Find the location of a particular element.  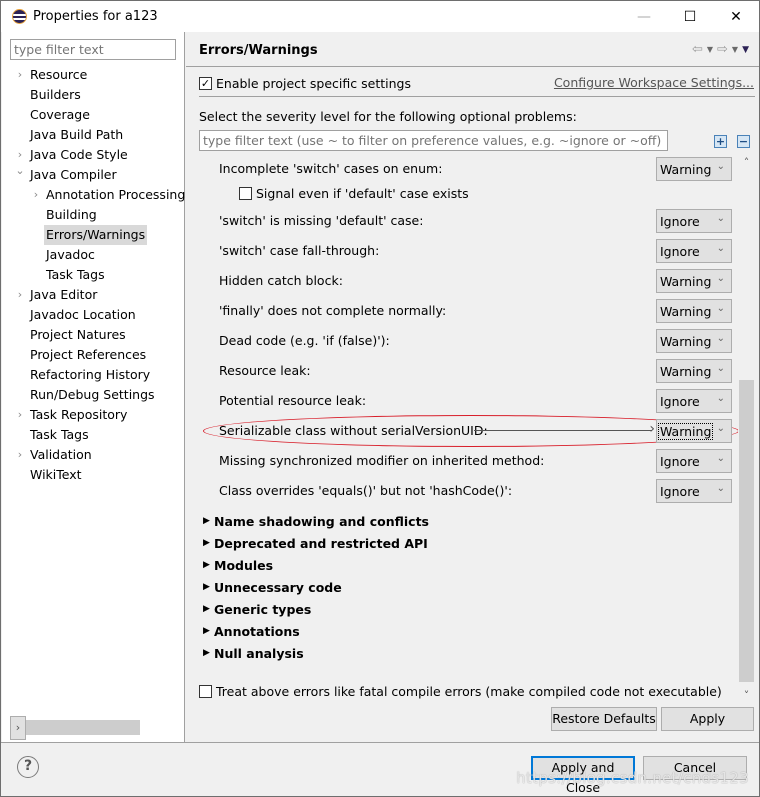

section-header: ▶ Modules is located at coordinates (236, 565).